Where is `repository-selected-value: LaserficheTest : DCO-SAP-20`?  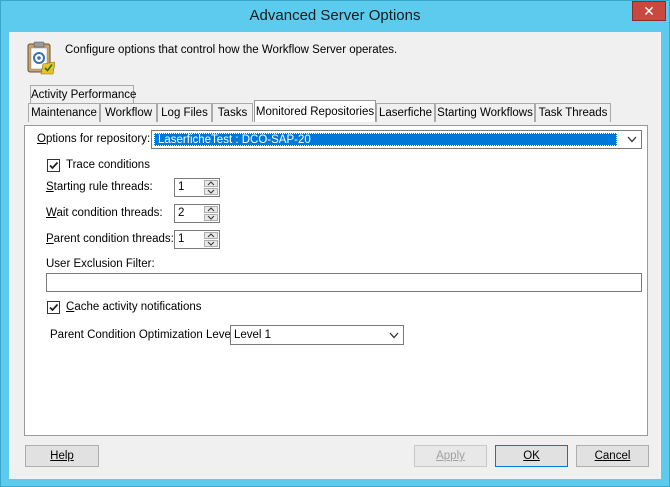 repository-selected-value: LaserficheTest : DCO-SAP-20 is located at coordinates (385, 139).